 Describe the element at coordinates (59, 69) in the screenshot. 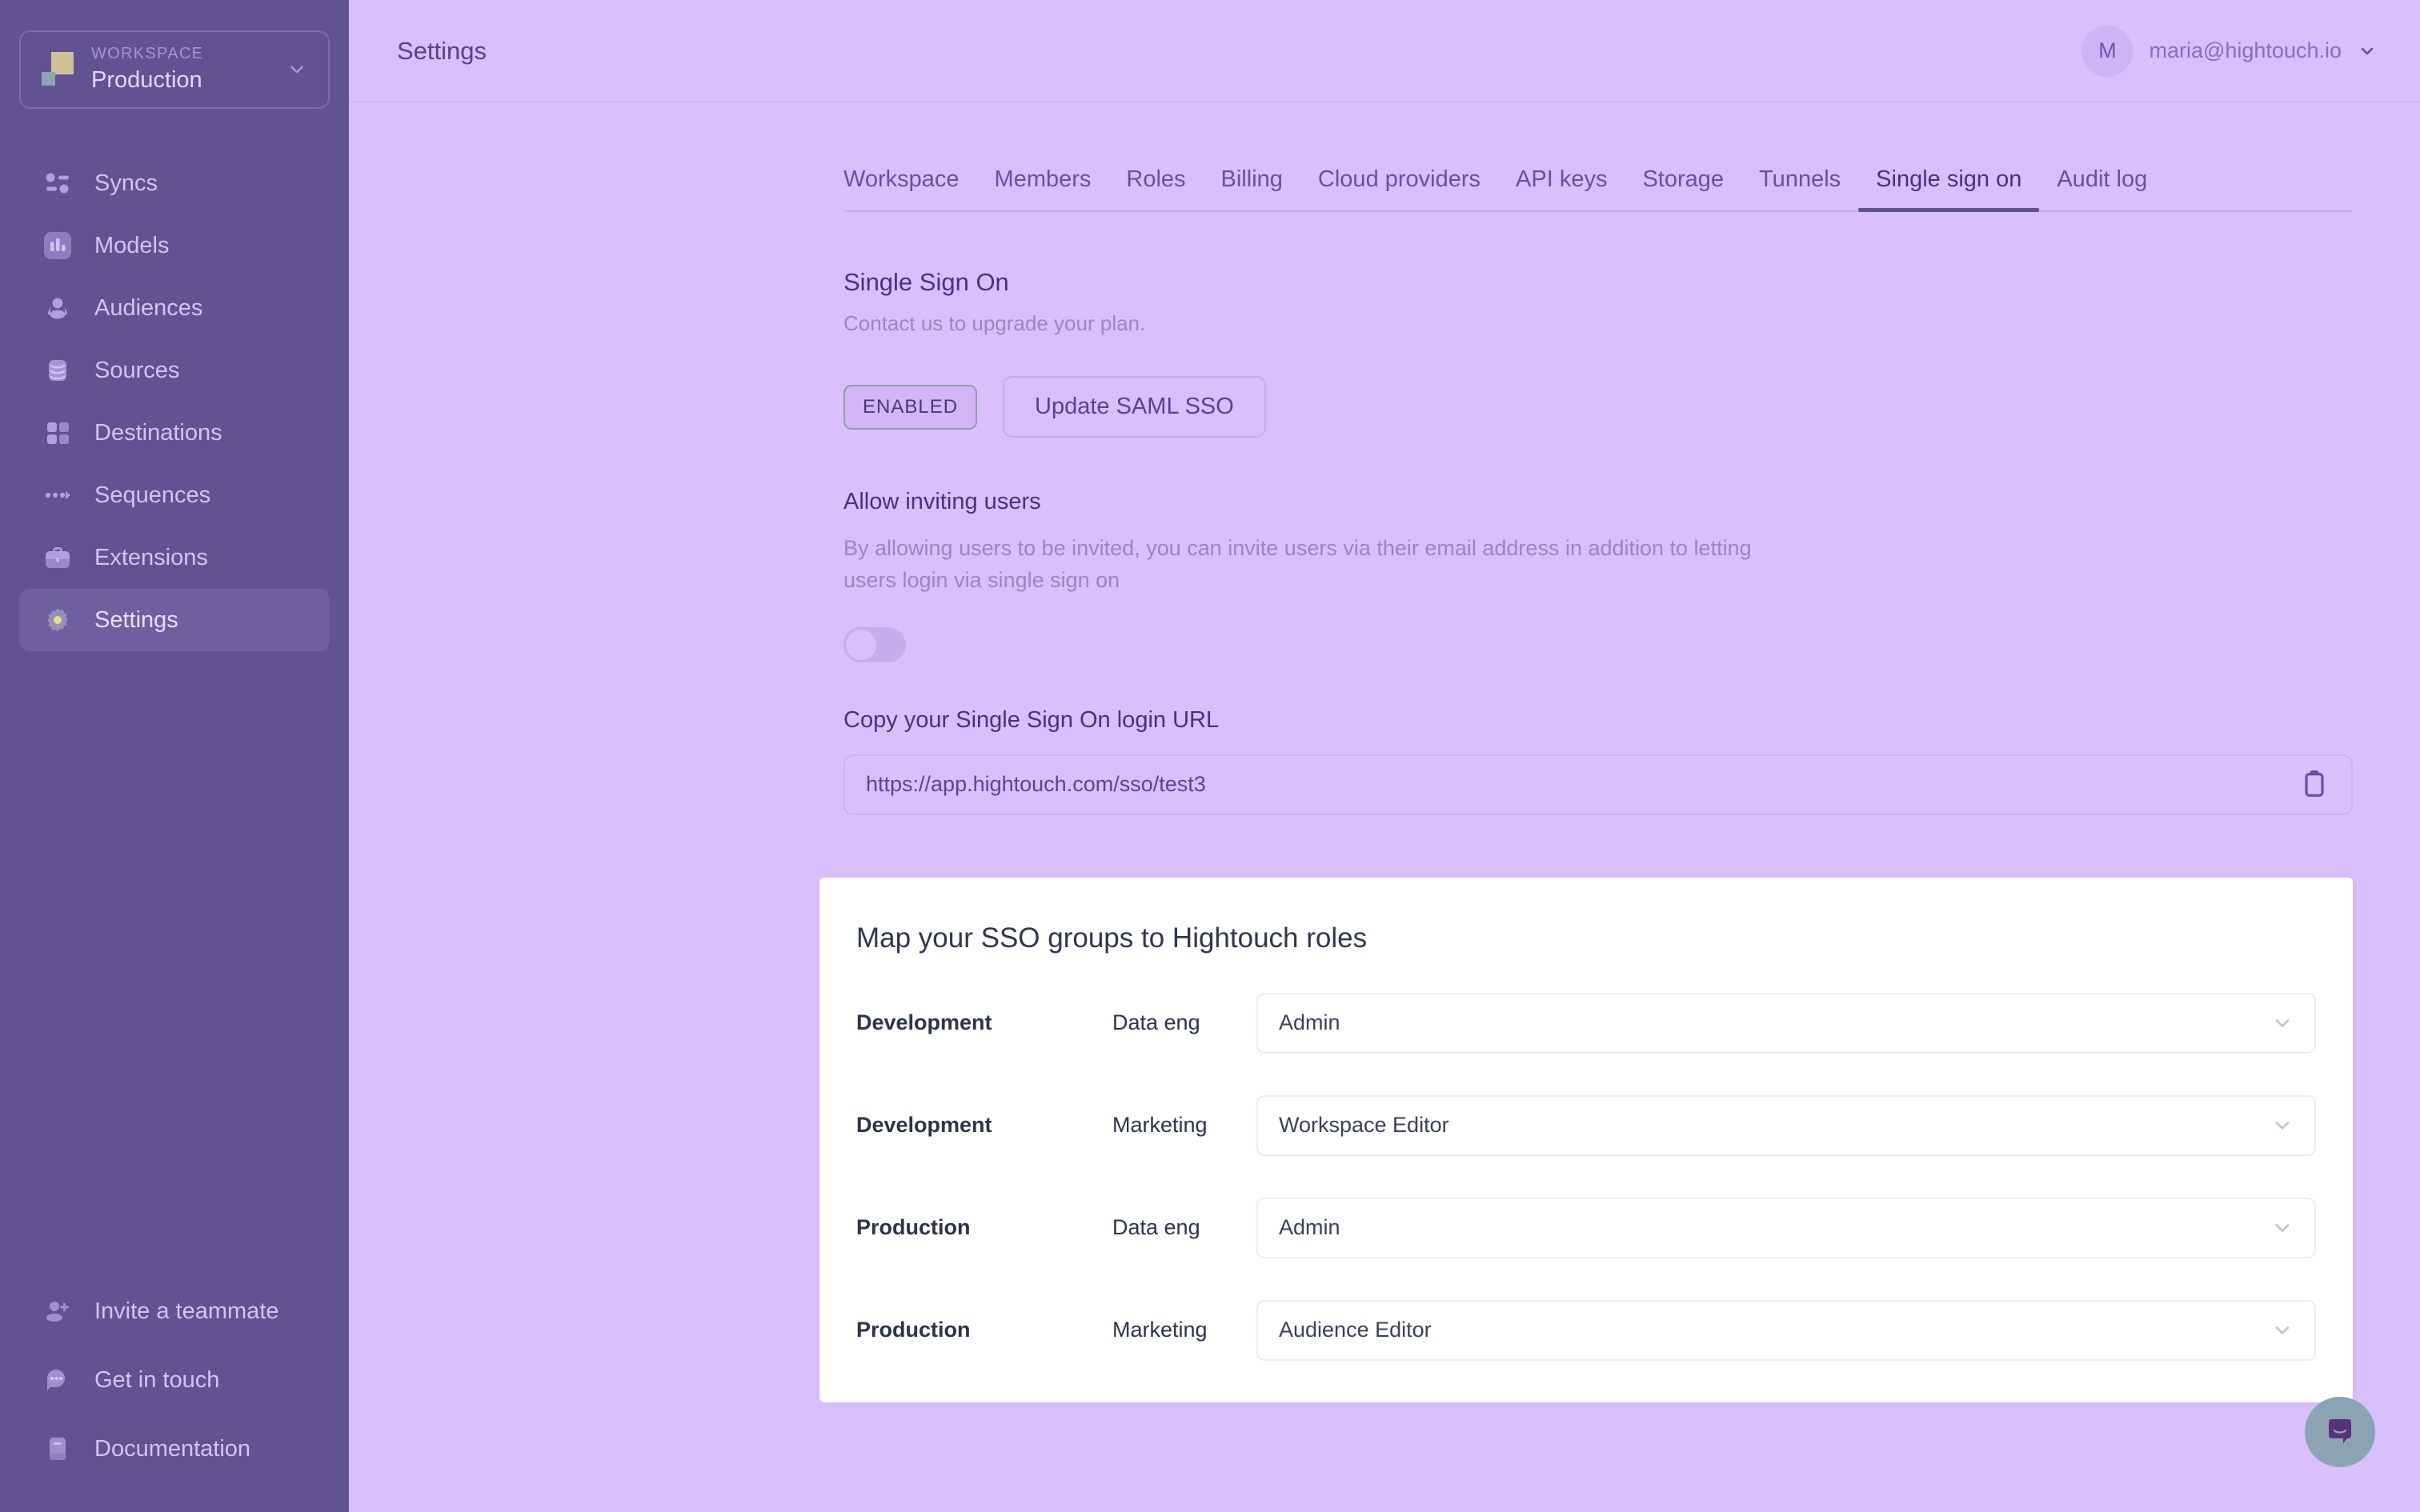

I see `hightouch-logo-icon` at that location.